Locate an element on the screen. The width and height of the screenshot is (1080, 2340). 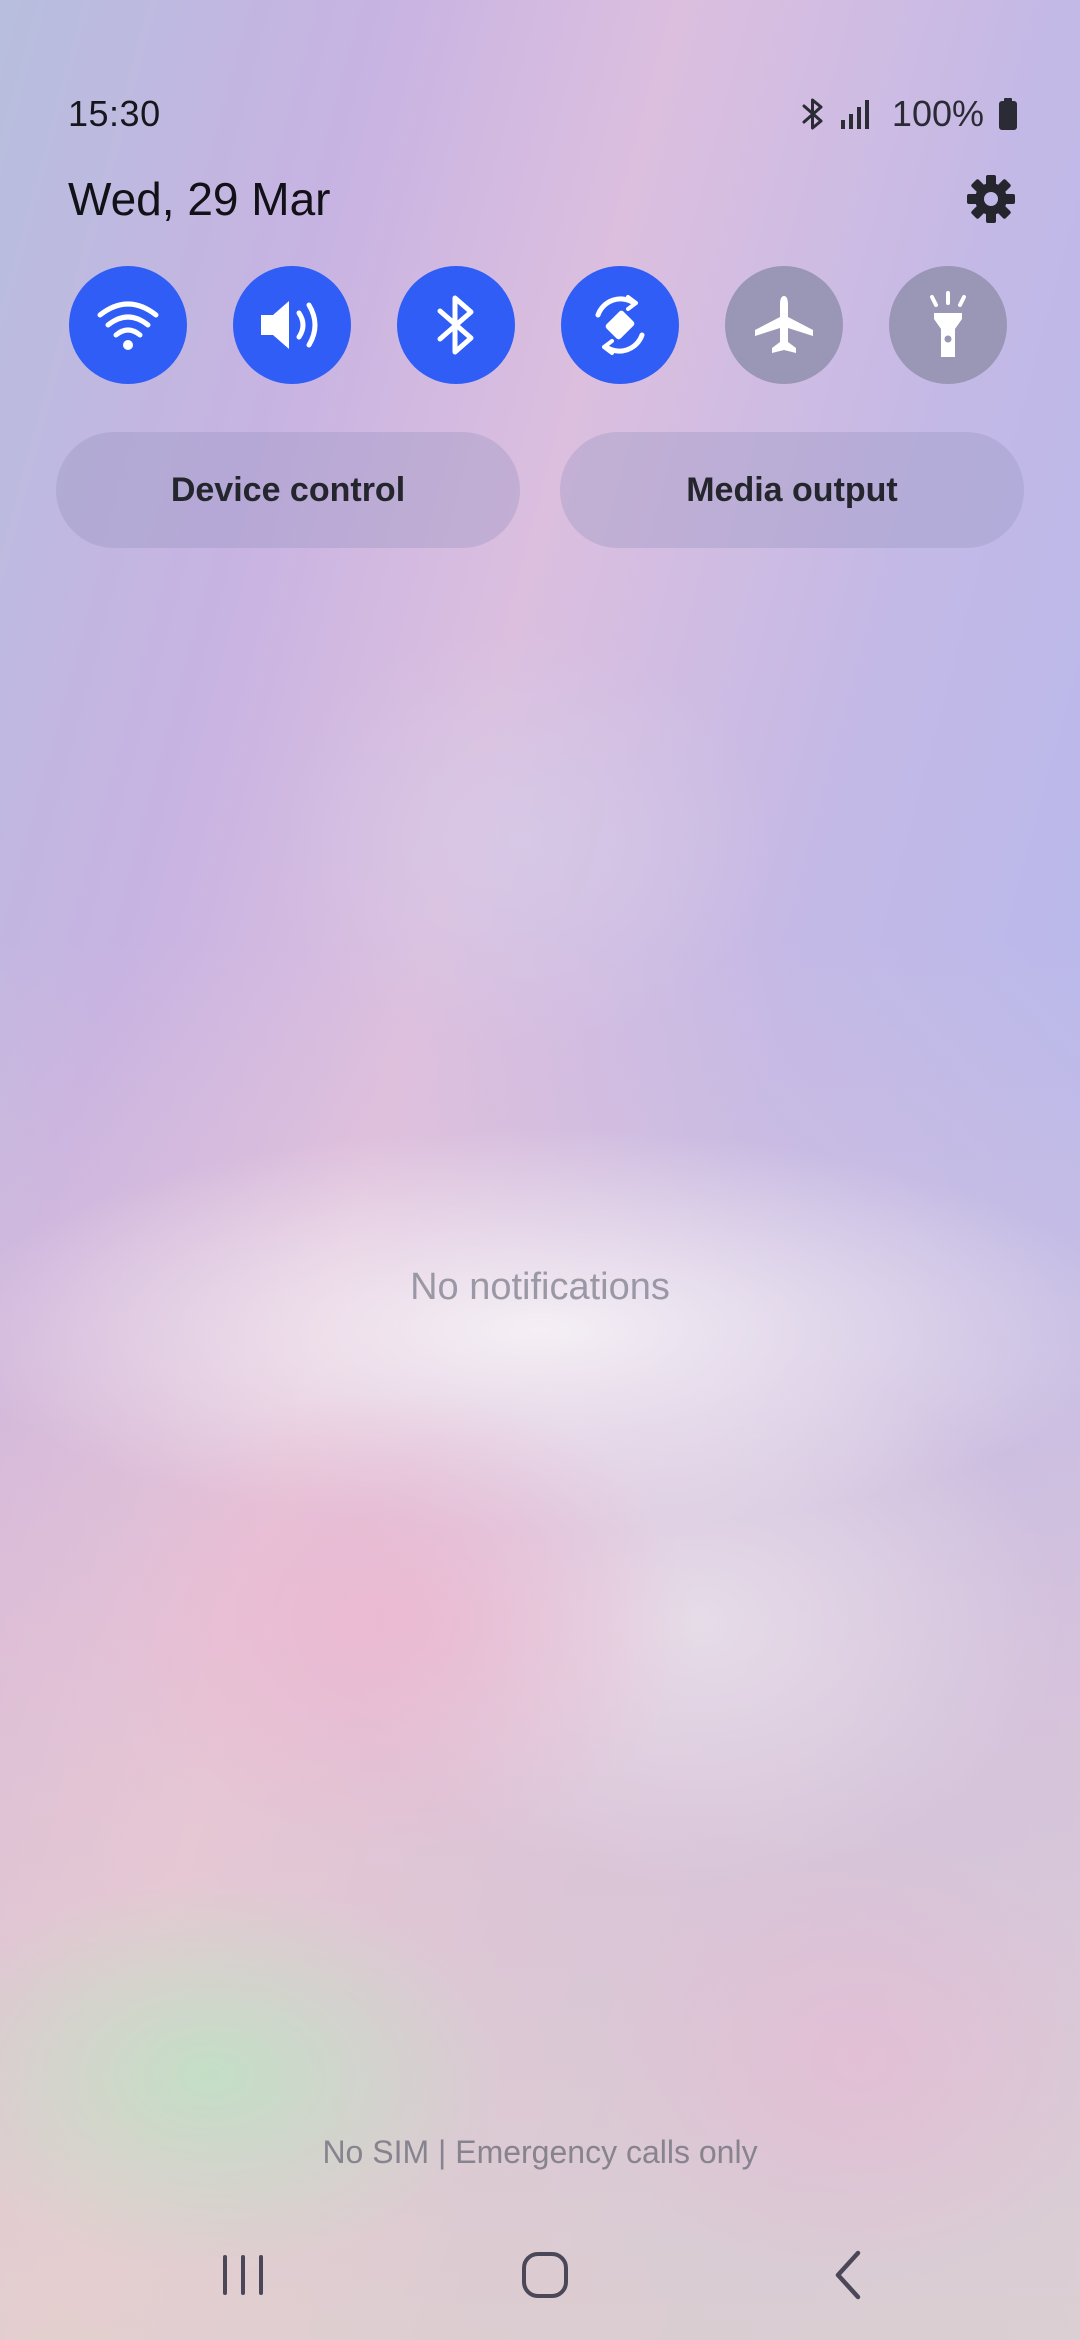
carrier-status-text: No SIM | Emergency calls only is located at coordinates (540, 2152).